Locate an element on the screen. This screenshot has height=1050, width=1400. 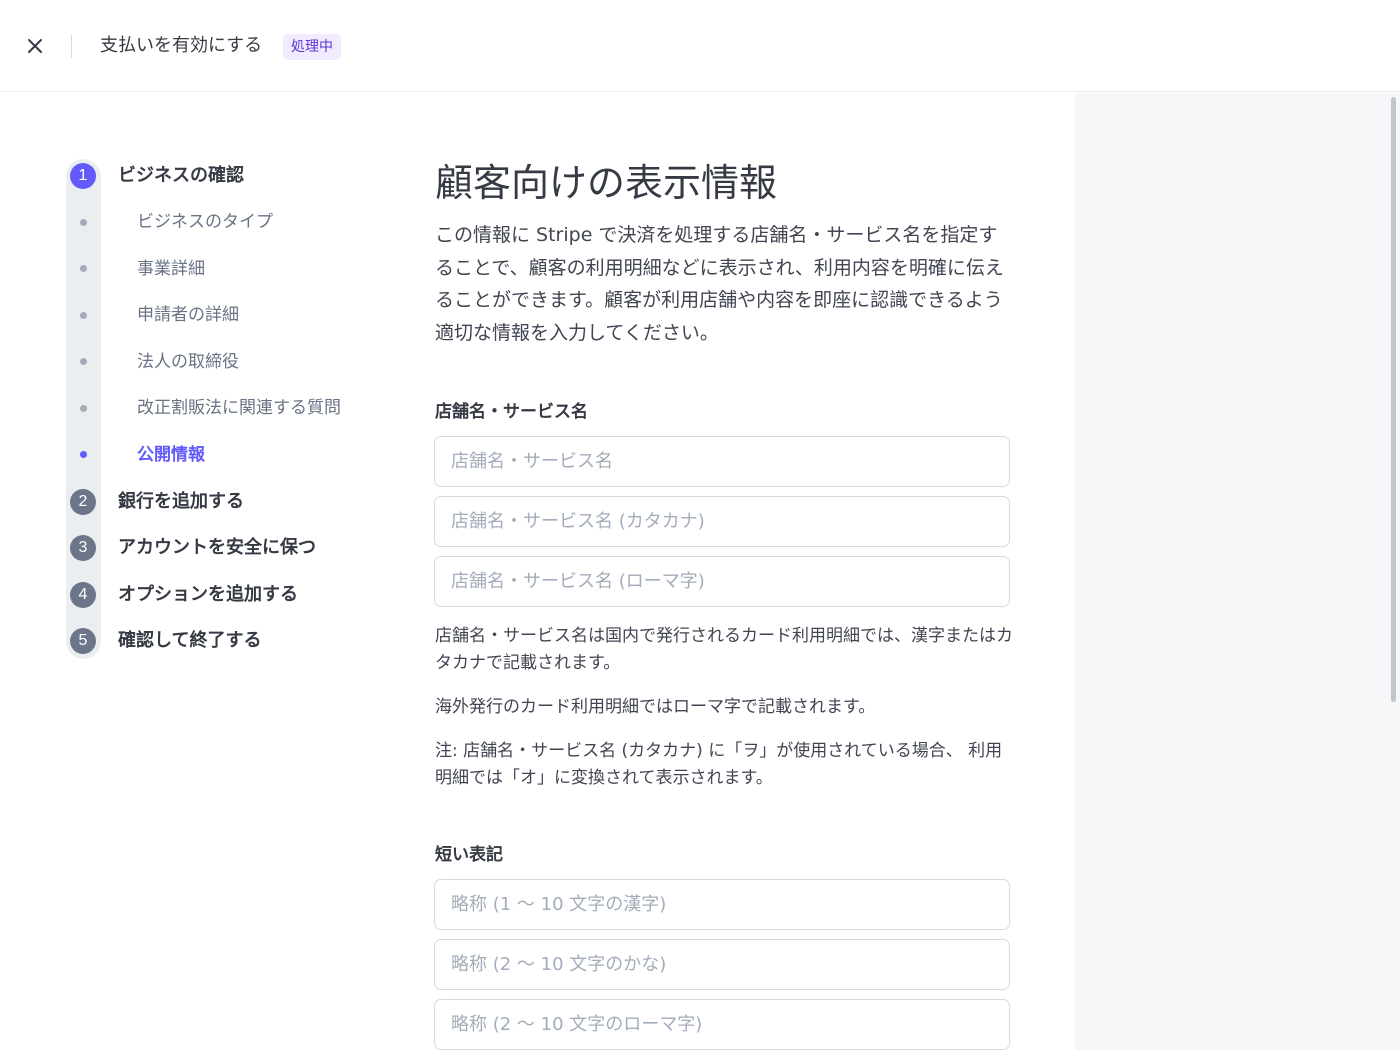
short-name-label: 短い表記 is located at coordinates (469, 855).